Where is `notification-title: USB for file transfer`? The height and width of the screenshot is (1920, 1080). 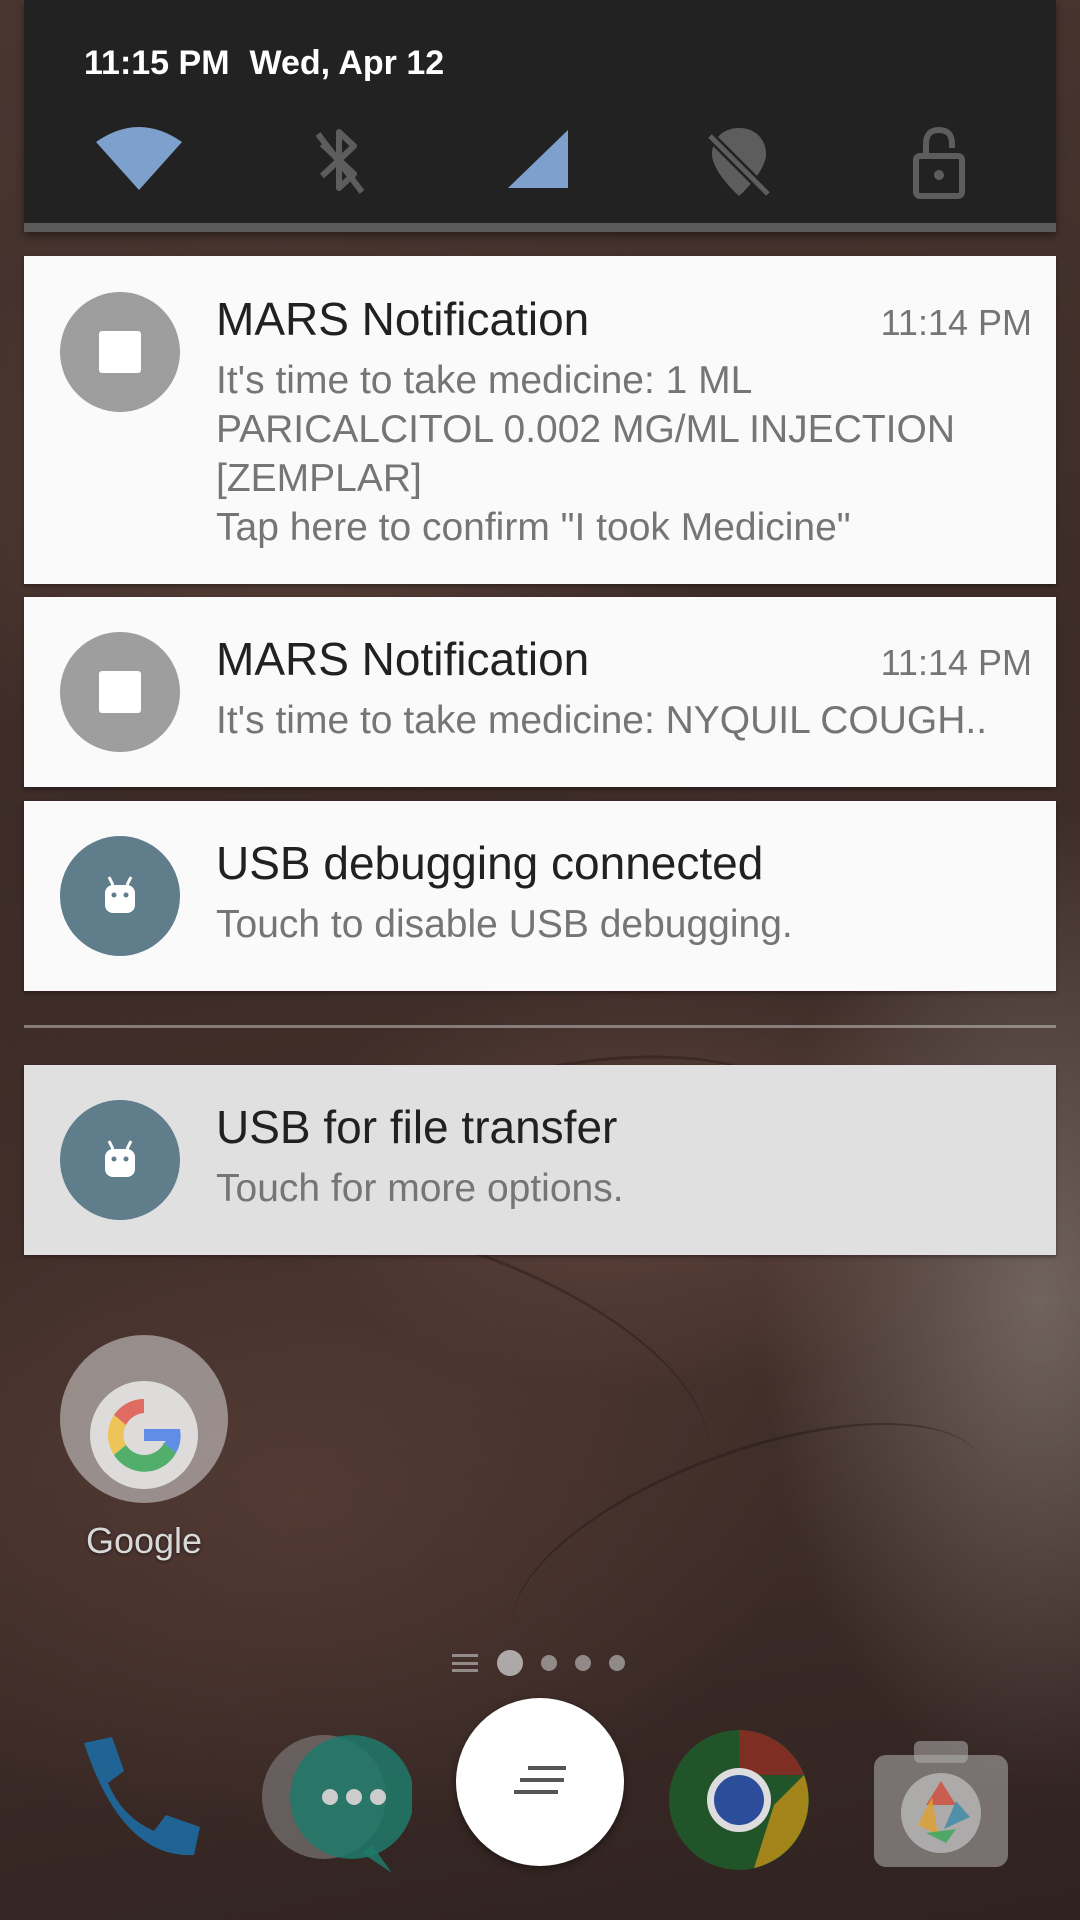
notification-title: USB for file transfer is located at coordinates (417, 1127).